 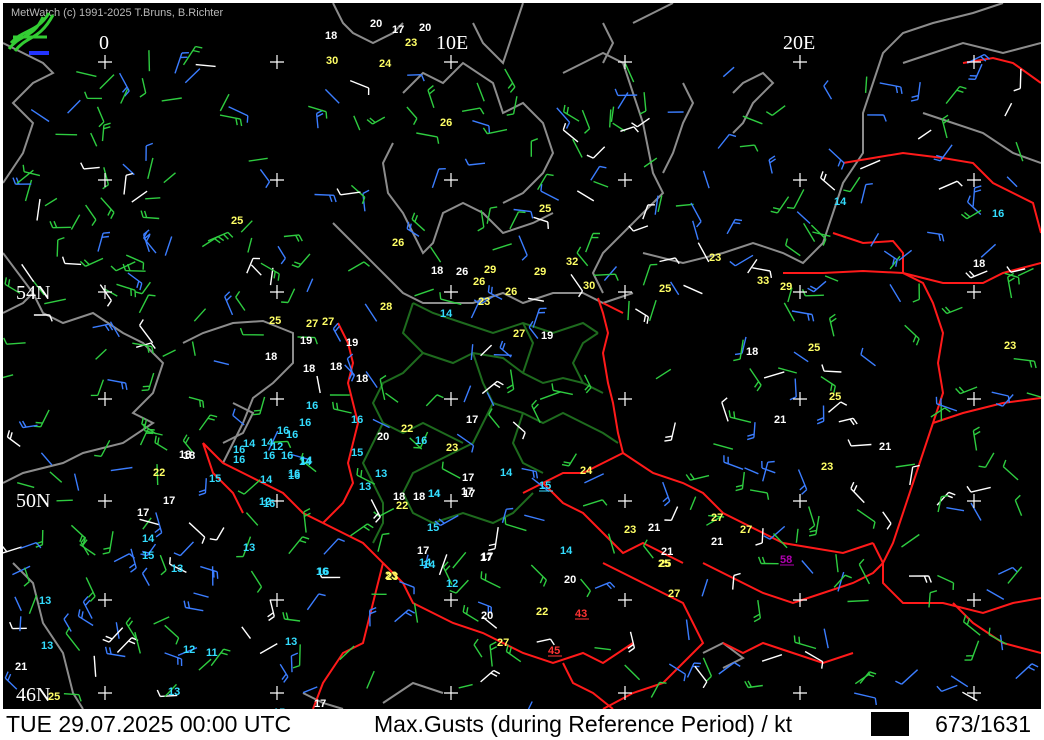 What do you see at coordinates (149, 724) in the screenshot?
I see `valid-datetime: TUE 29.07.2025 00:00 UTC` at bounding box center [149, 724].